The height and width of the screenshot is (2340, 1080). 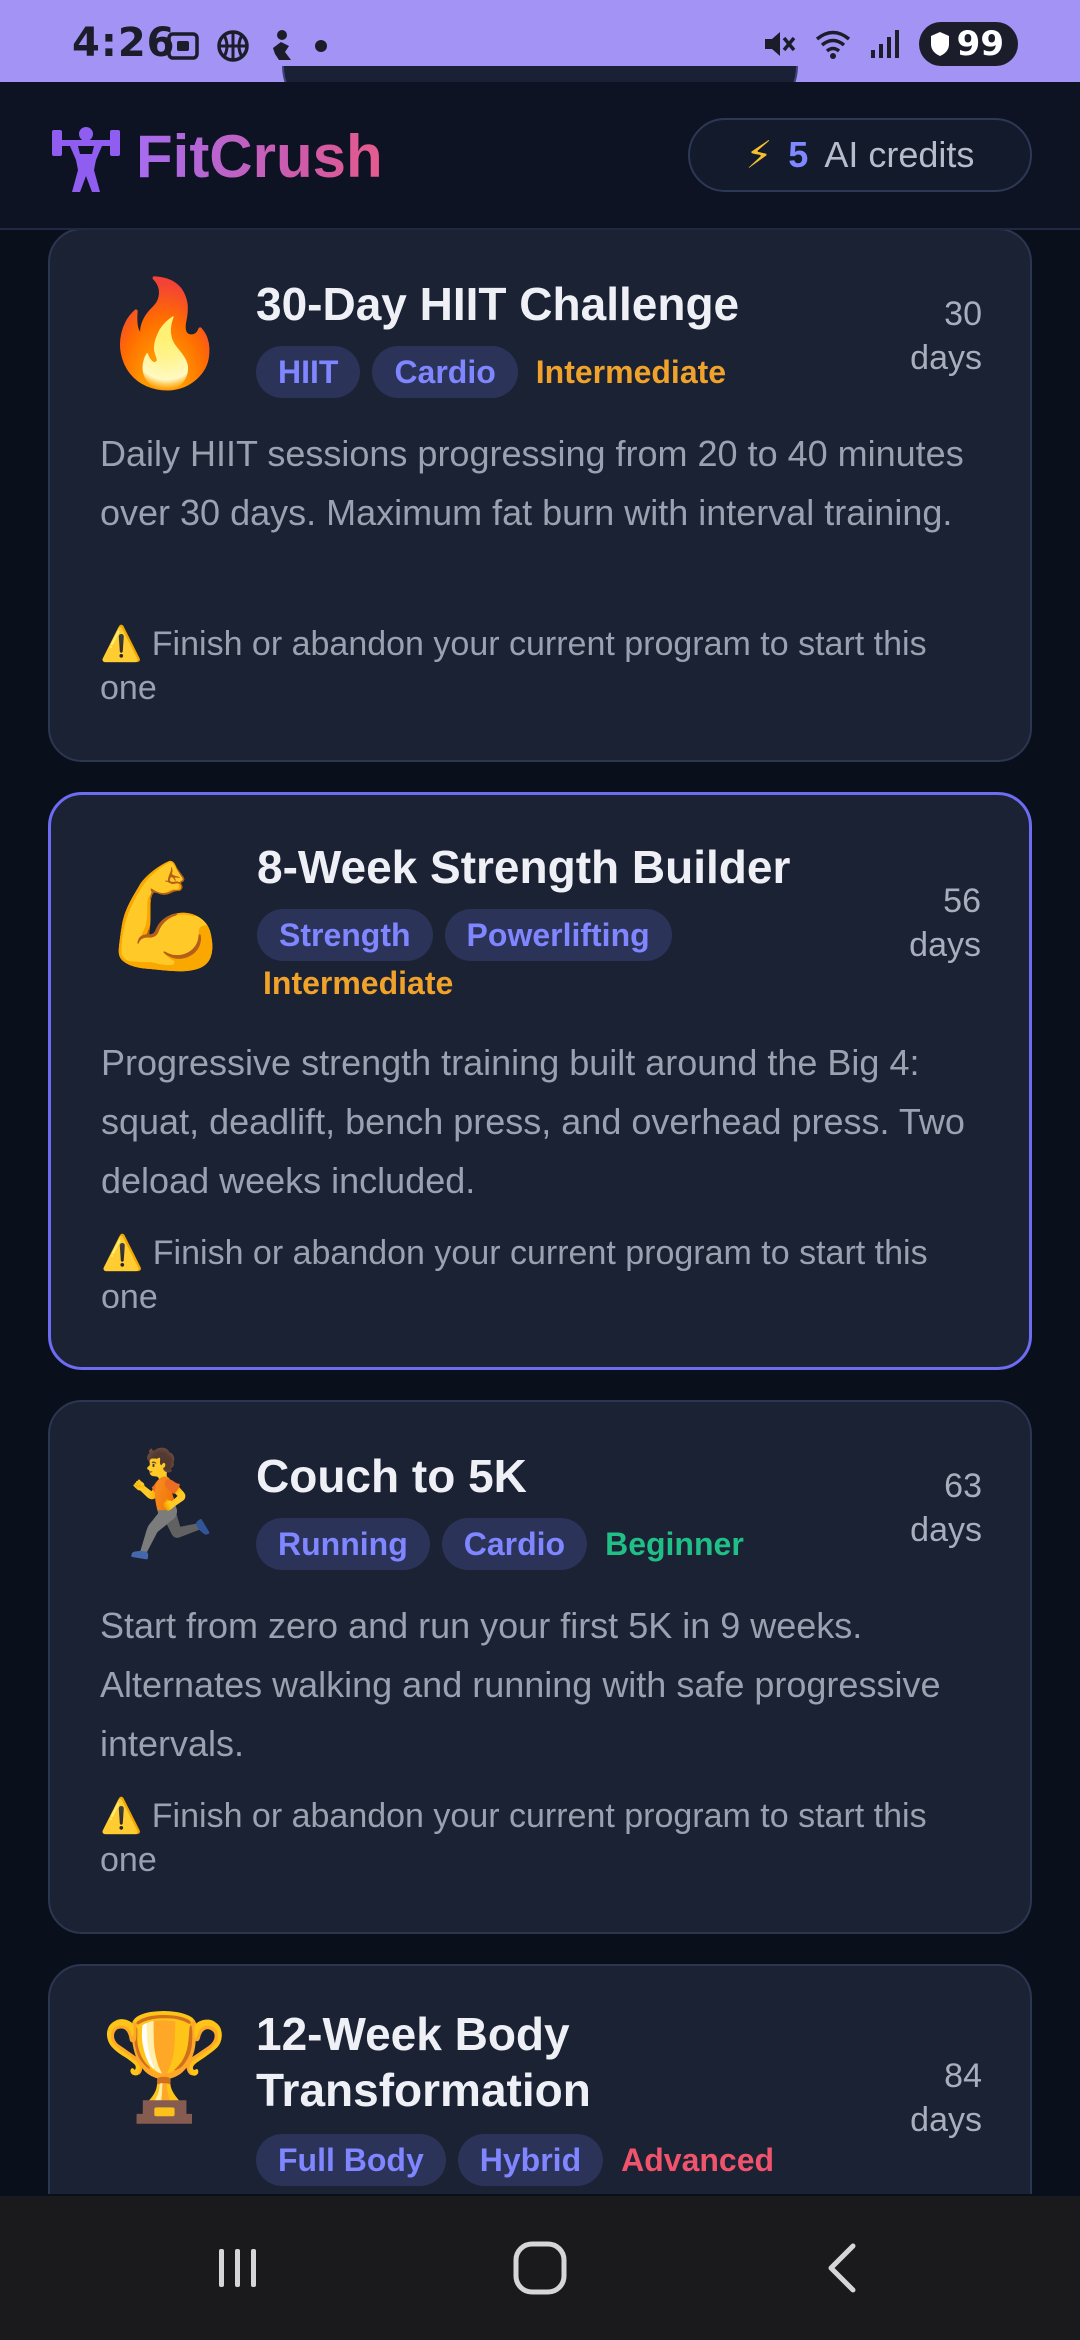 I want to click on fire-icon: 🔥, so click(x=165, y=334).